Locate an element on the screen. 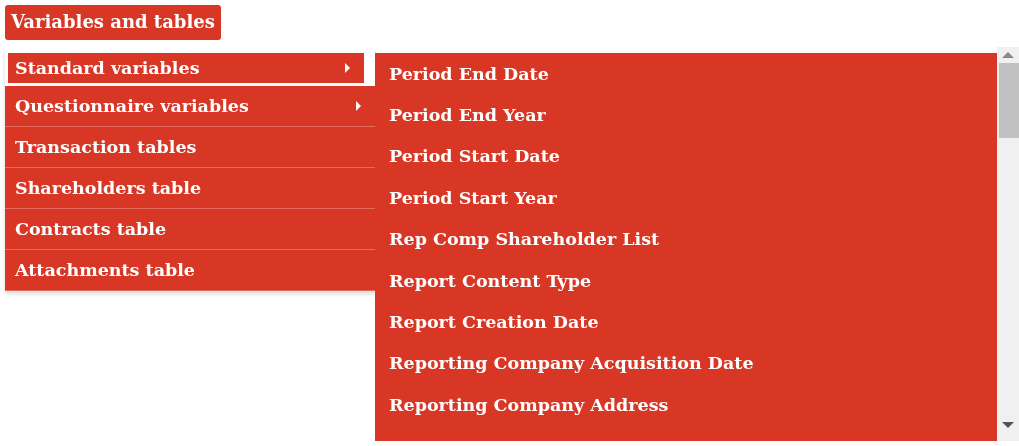 Image resolution: width=1019 pixels, height=446 pixels. menu-item: Attachments table is located at coordinates (190, 270).